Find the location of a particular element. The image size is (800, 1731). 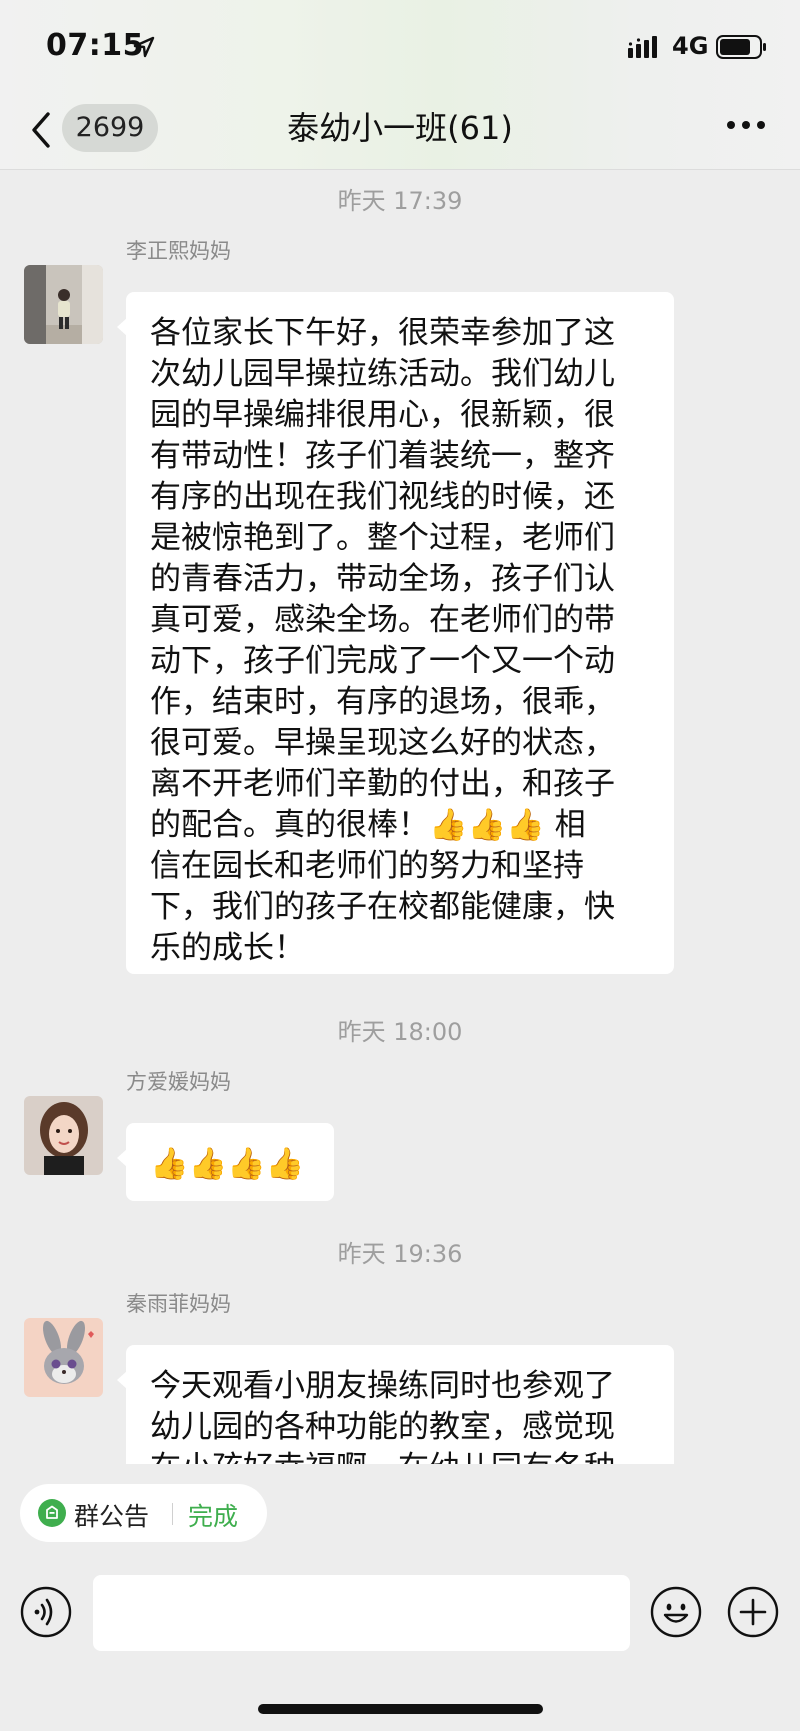

notice-done-button: 完成 is located at coordinates (213, 1515).